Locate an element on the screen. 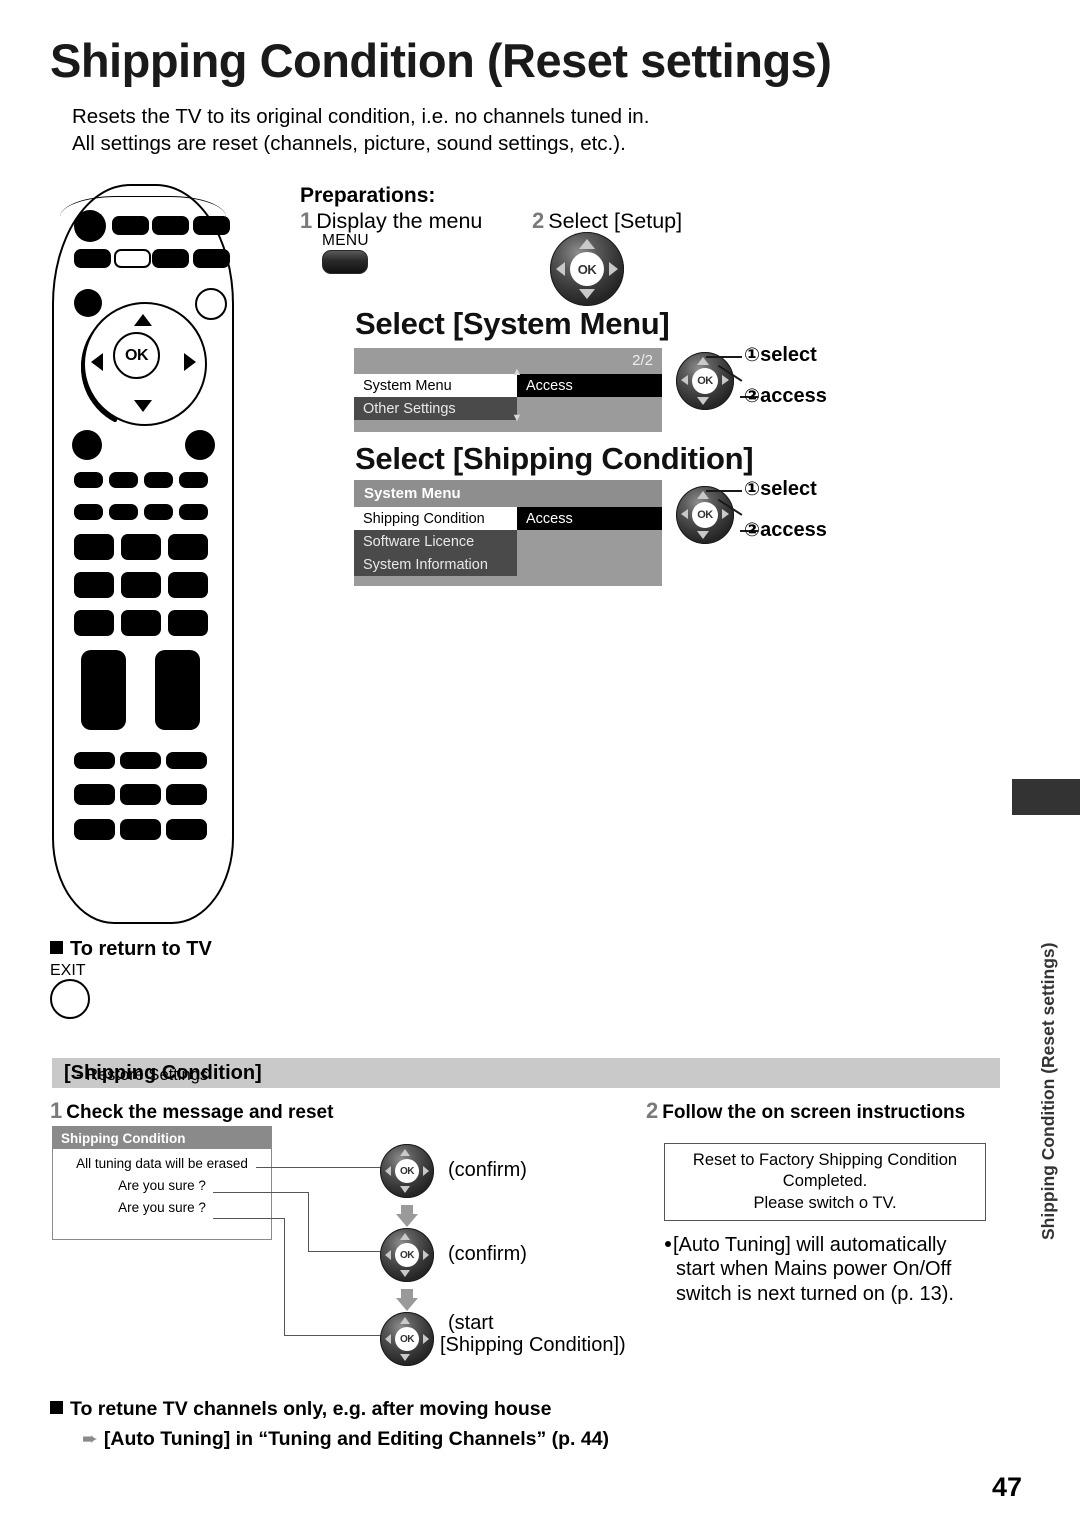 The image size is (1080, 1532). flow-arrow-down-icon is located at coordinates (407, 1220).